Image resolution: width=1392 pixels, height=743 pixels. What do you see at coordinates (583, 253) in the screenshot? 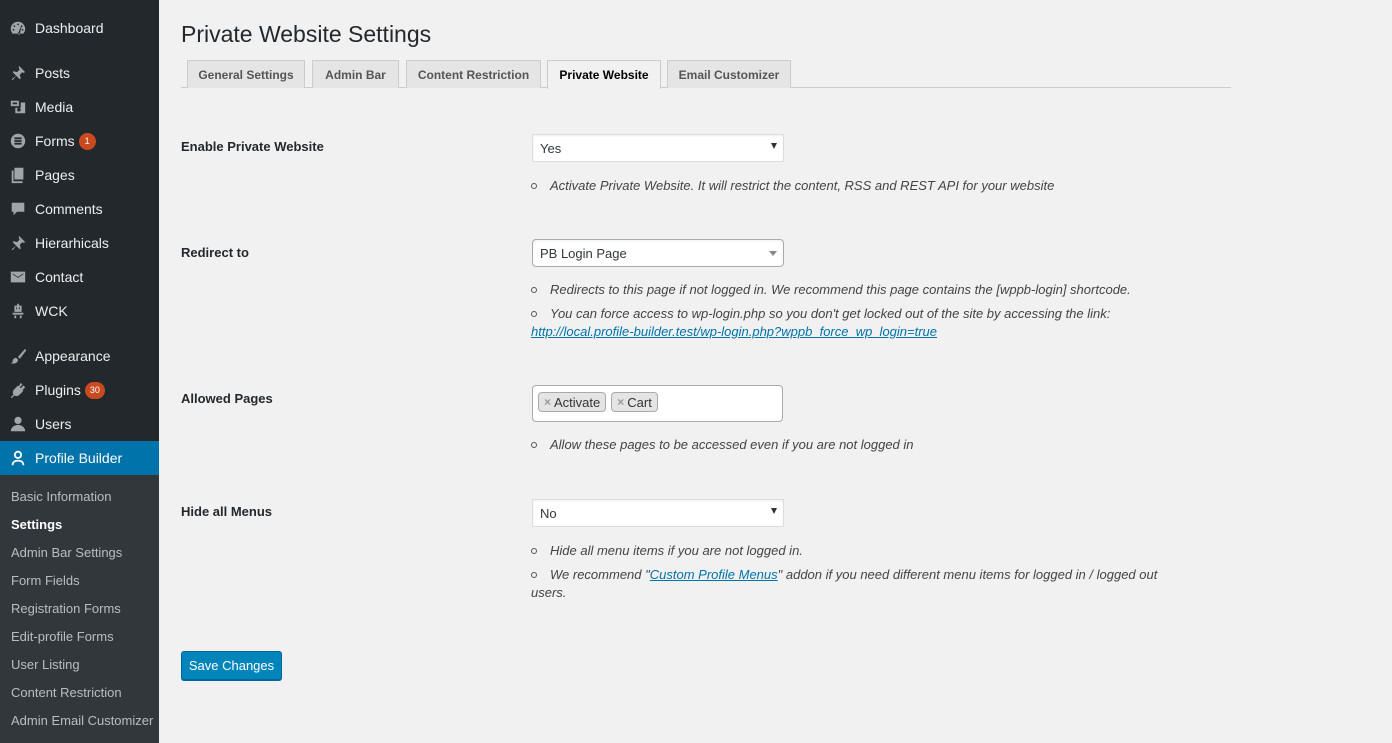
I see `select-value: PB Login Page` at bounding box center [583, 253].